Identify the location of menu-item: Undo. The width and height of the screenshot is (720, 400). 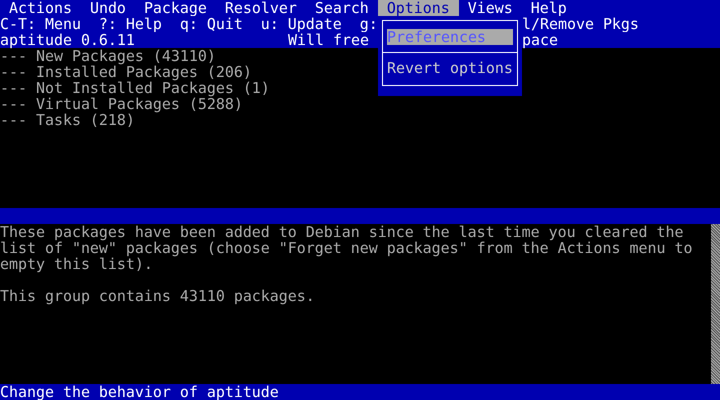
(107, 8).